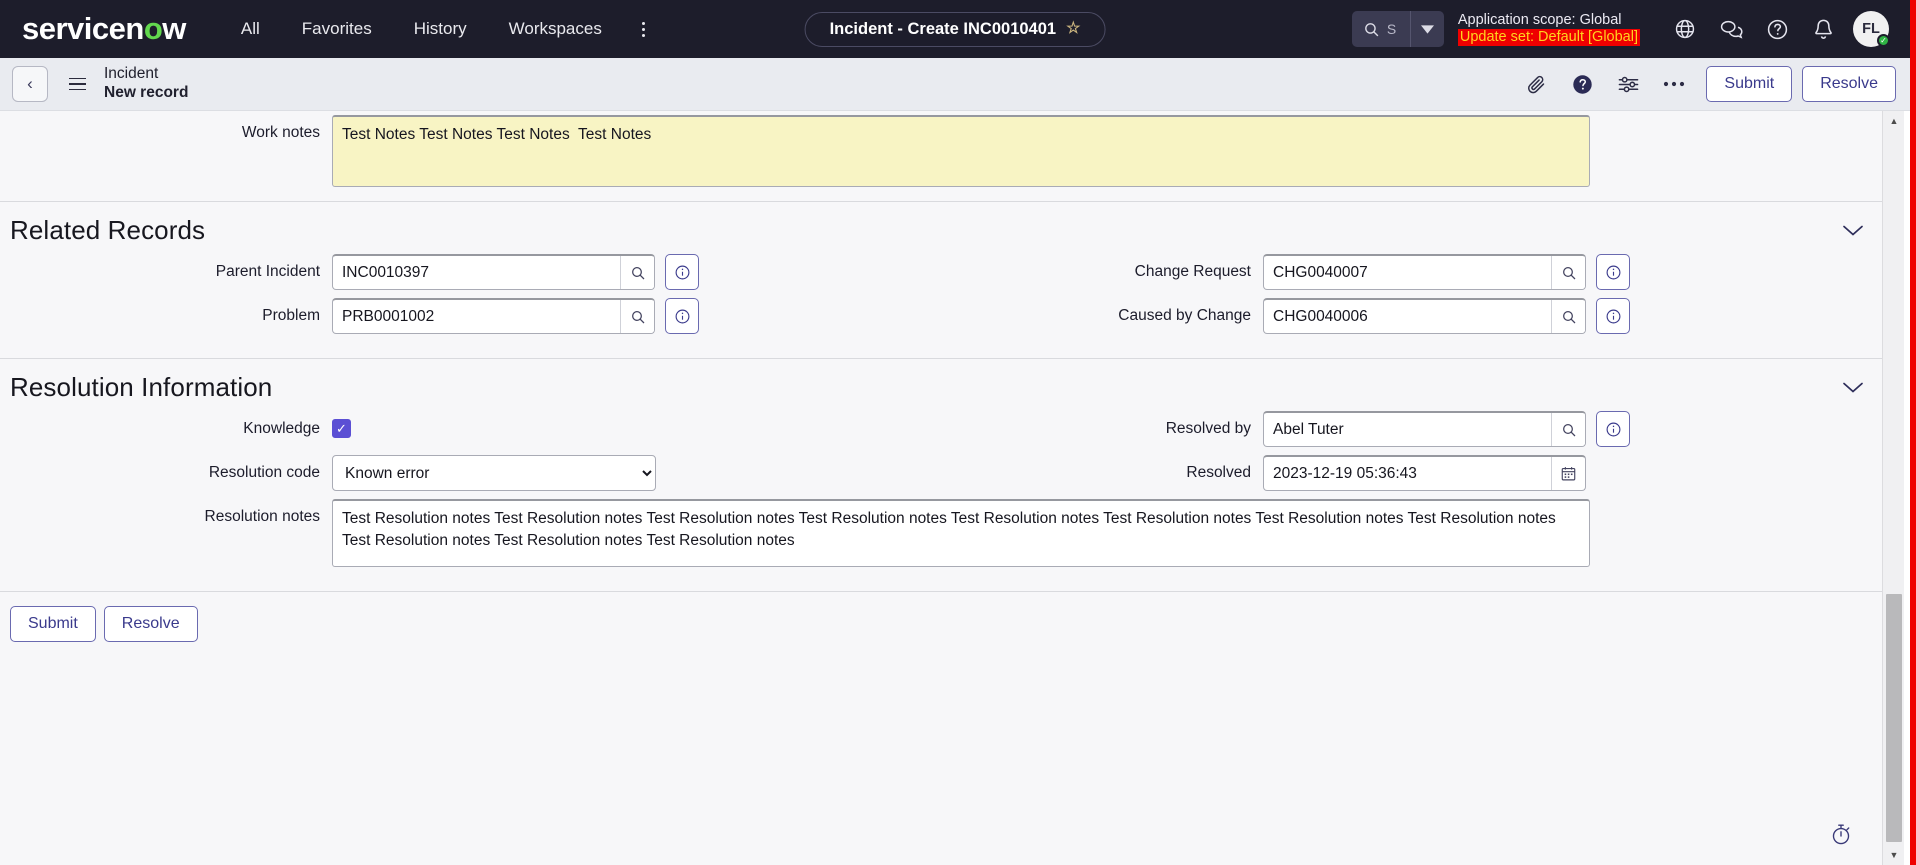  I want to click on problem-lookup-search-icon, so click(637, 316).